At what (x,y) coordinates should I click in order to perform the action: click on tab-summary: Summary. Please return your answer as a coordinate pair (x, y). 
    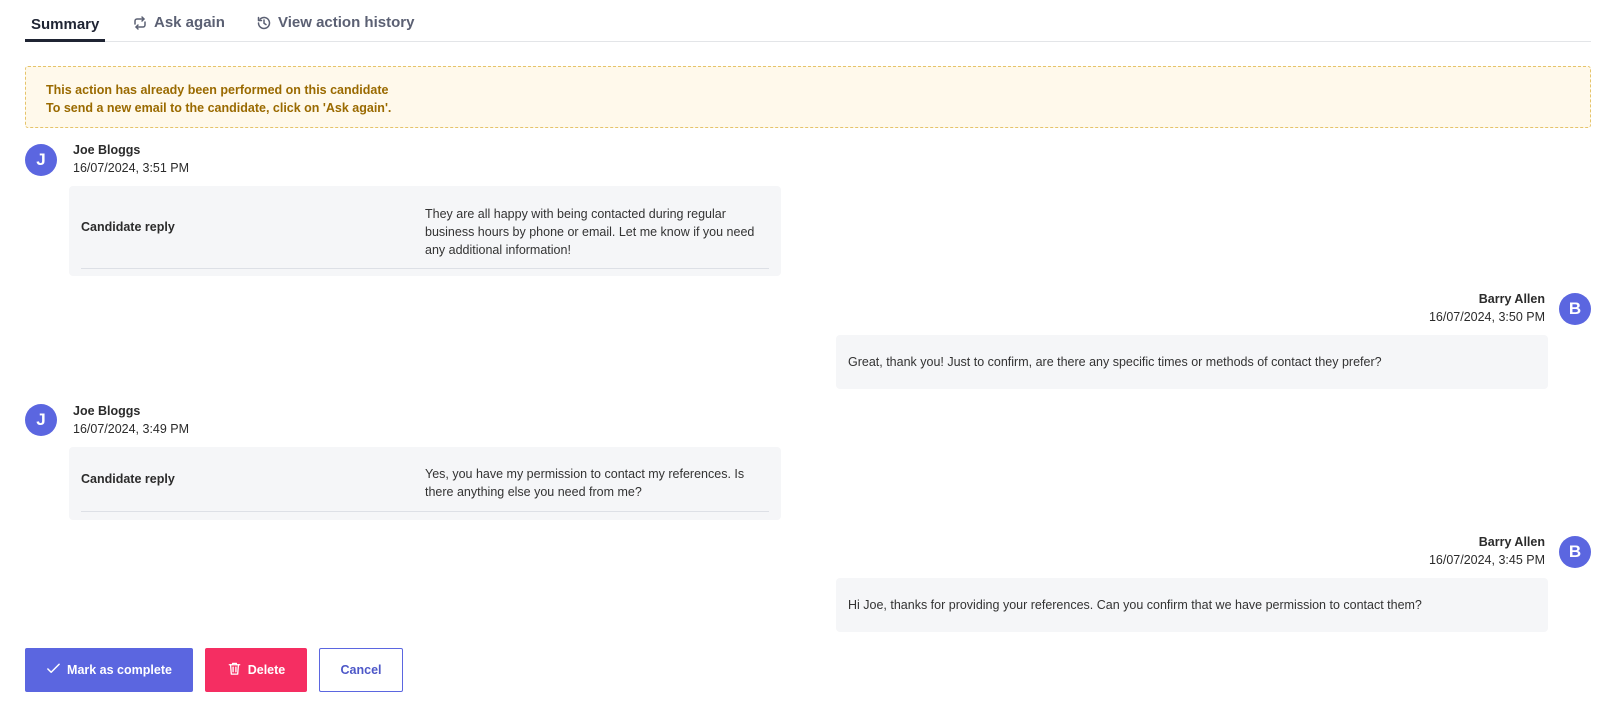
    Looking at the image, I should click on (65, 28).